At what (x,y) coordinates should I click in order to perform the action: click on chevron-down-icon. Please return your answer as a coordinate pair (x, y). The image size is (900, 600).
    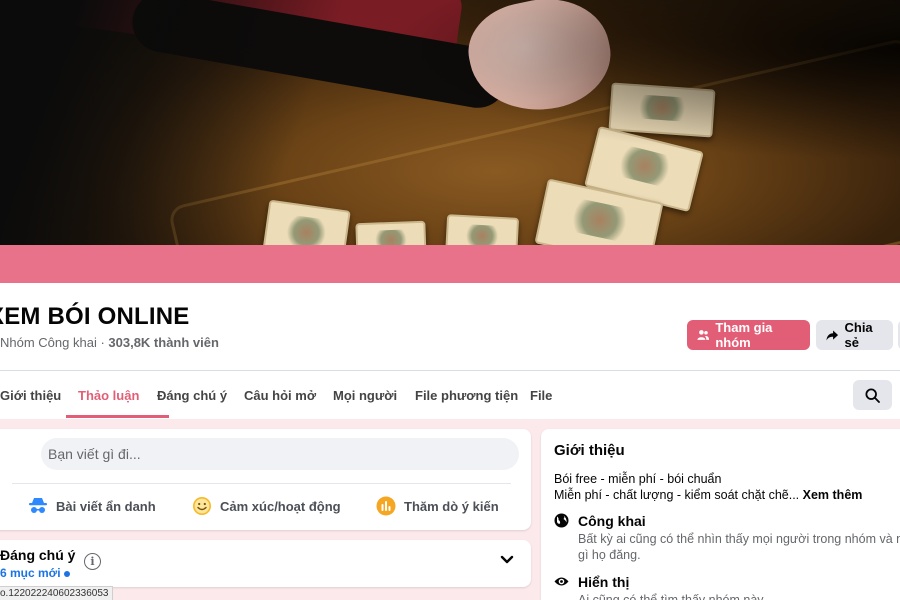
    Looking at the image, I should click on (507, 560).